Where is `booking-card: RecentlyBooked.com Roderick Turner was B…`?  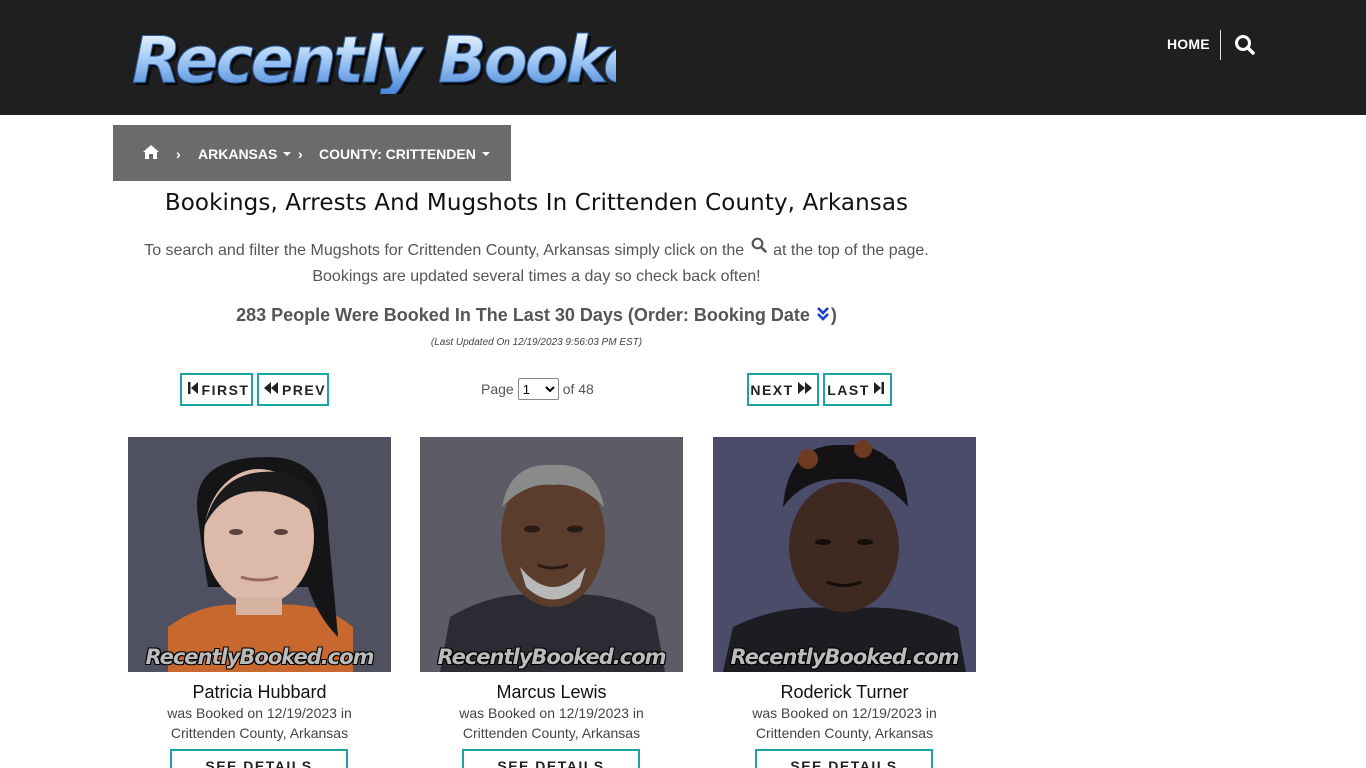 booking-card: RecentlyBooked.com Roderick Turner was B… is located at coordinates (844, 590).